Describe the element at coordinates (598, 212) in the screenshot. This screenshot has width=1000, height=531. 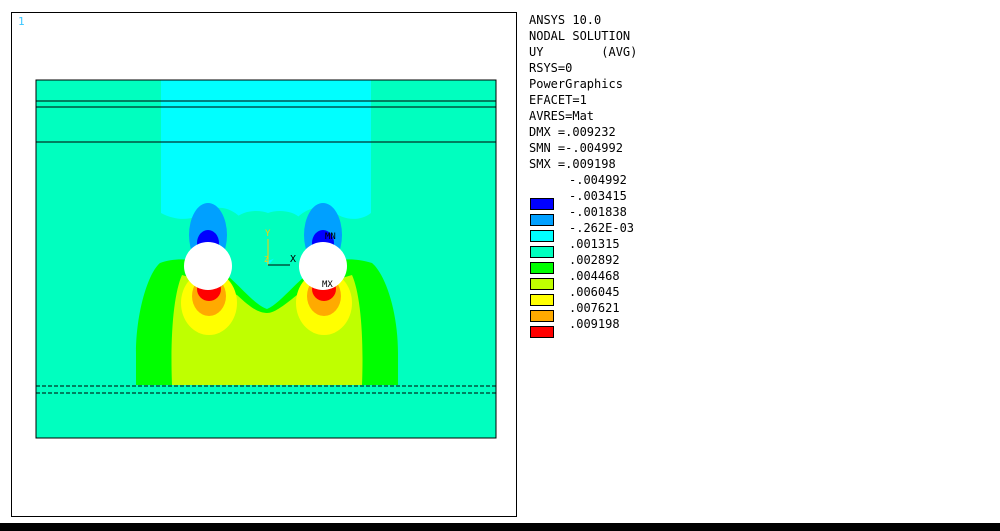
I see `legend-value: -.001838` at that location.